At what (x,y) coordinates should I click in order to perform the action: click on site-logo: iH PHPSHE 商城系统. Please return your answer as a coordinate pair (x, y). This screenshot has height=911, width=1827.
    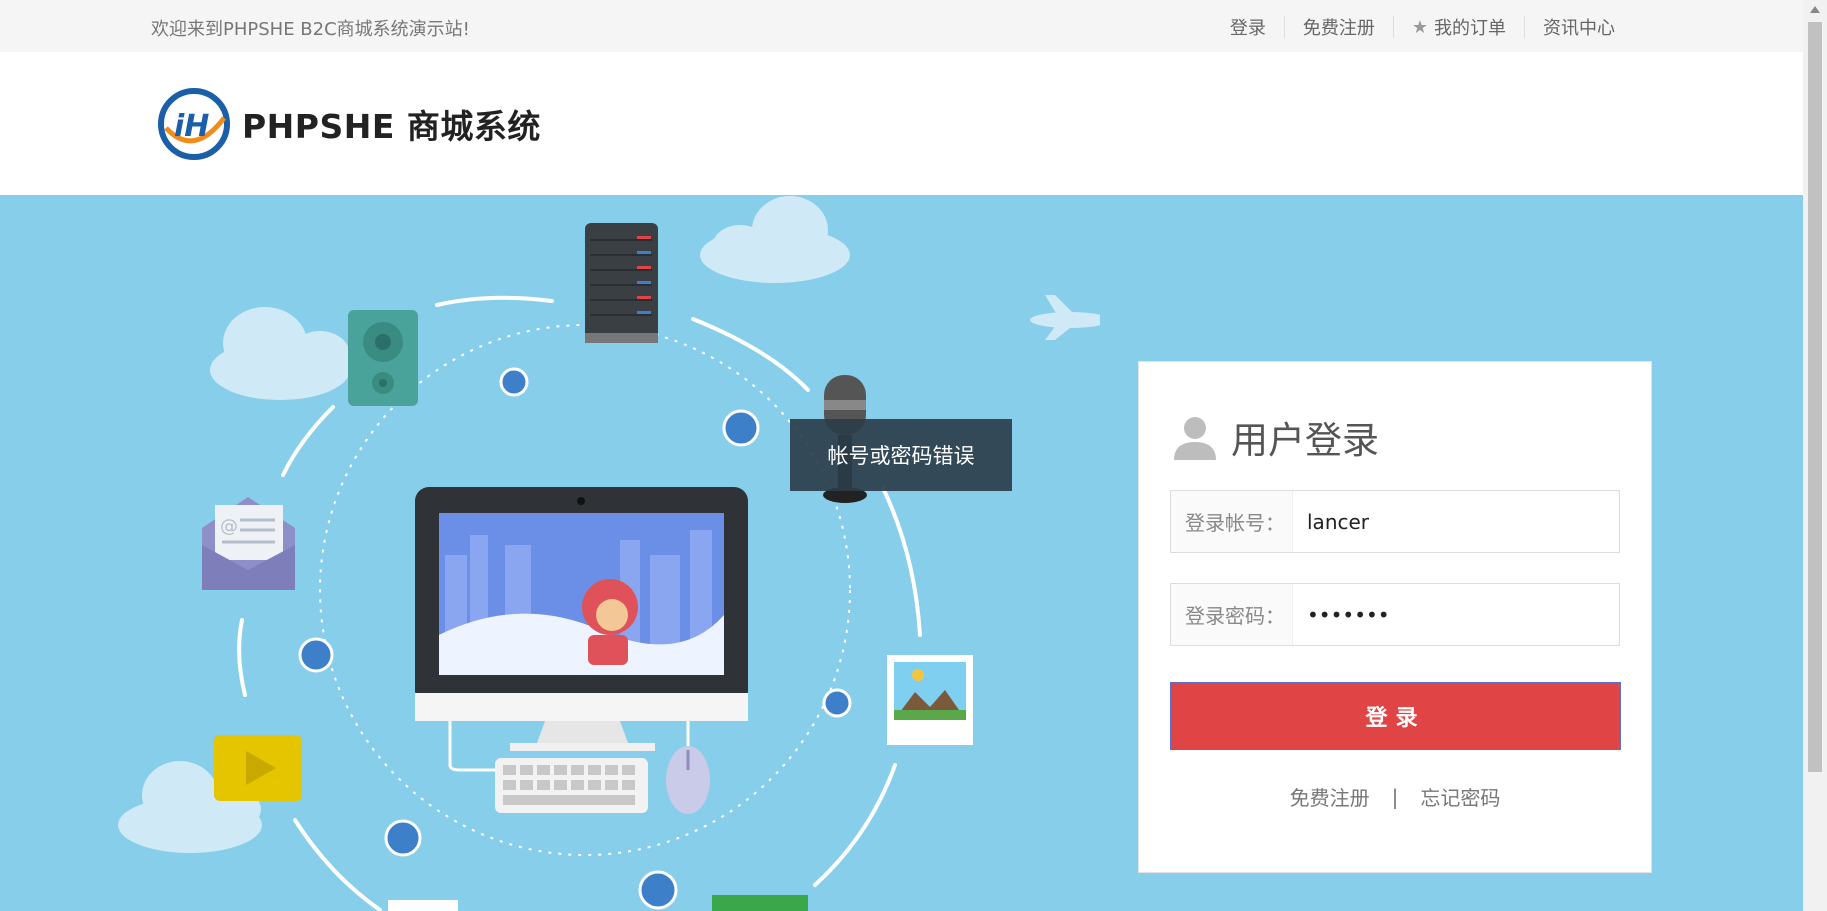
    Looking at the image, I should click on (349, 124).